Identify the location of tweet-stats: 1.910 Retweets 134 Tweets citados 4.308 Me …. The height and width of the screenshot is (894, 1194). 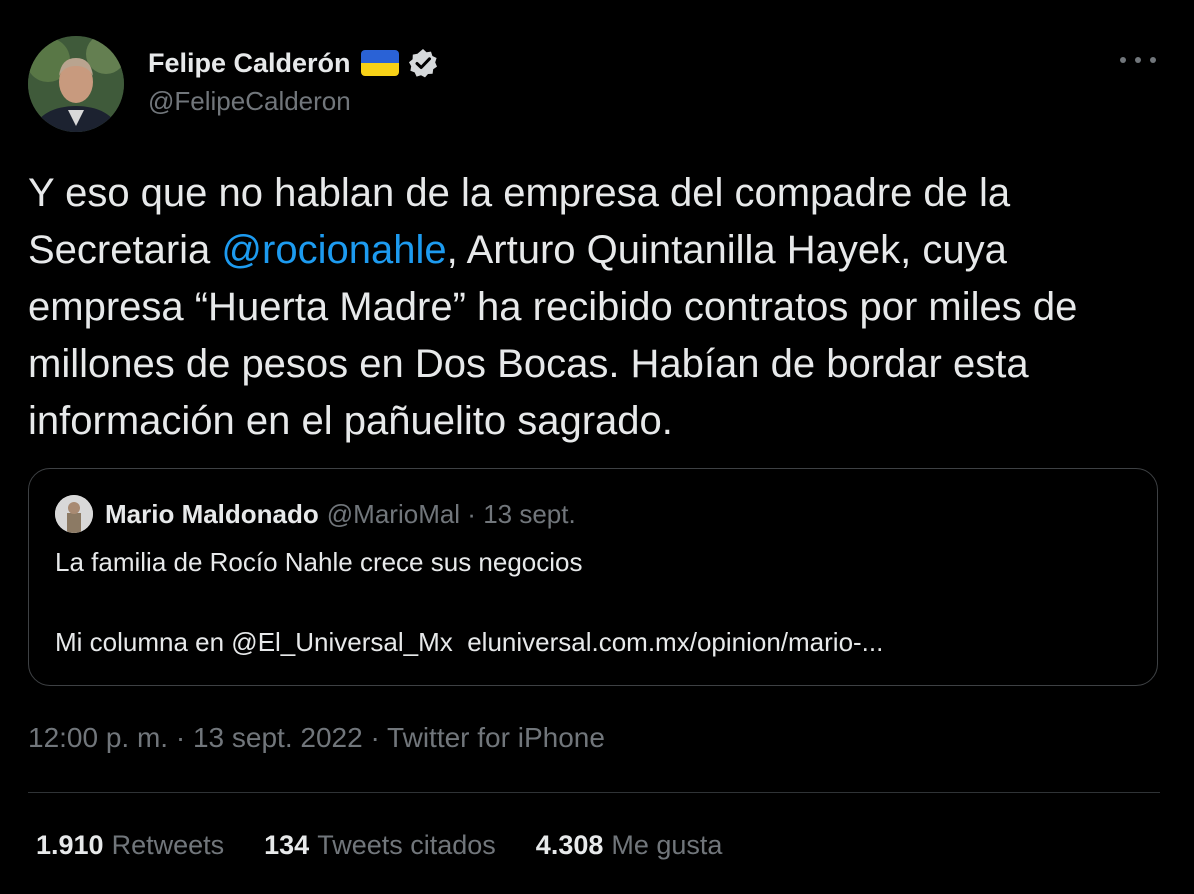
(399, 845).